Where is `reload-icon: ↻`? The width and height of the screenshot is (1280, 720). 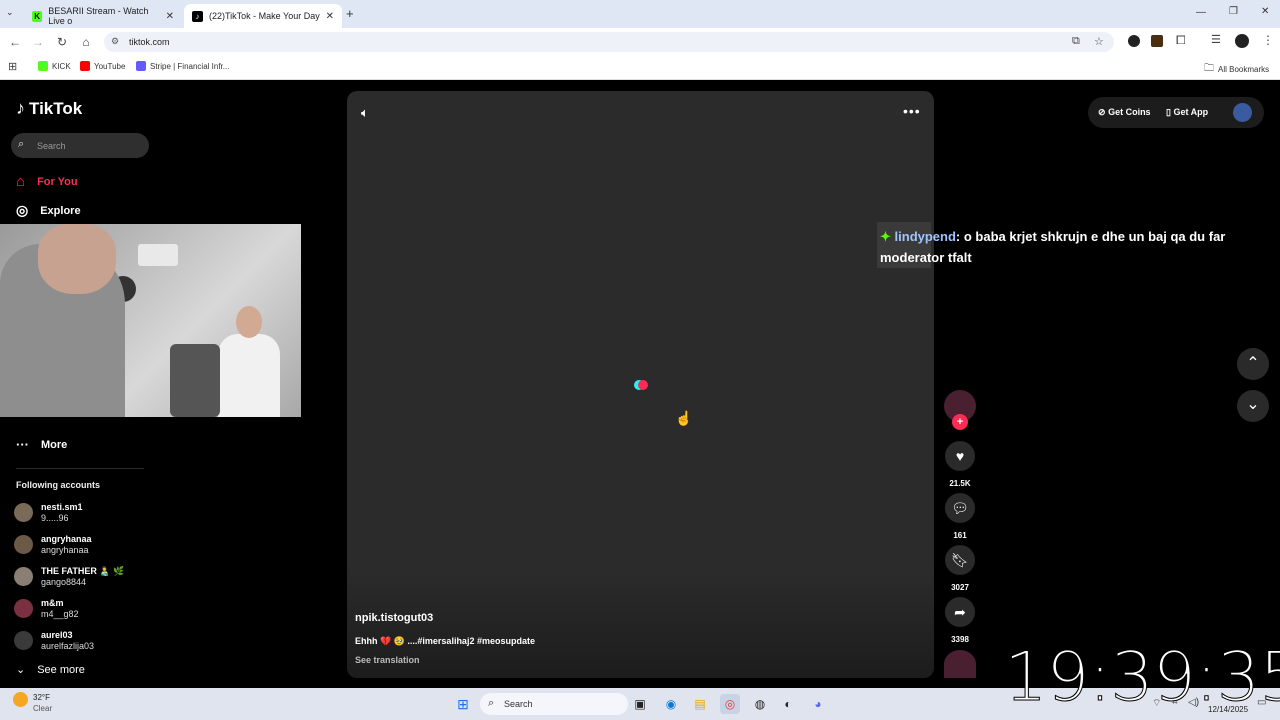 reload-icon: ↻ is located at coordinates (62, 42).